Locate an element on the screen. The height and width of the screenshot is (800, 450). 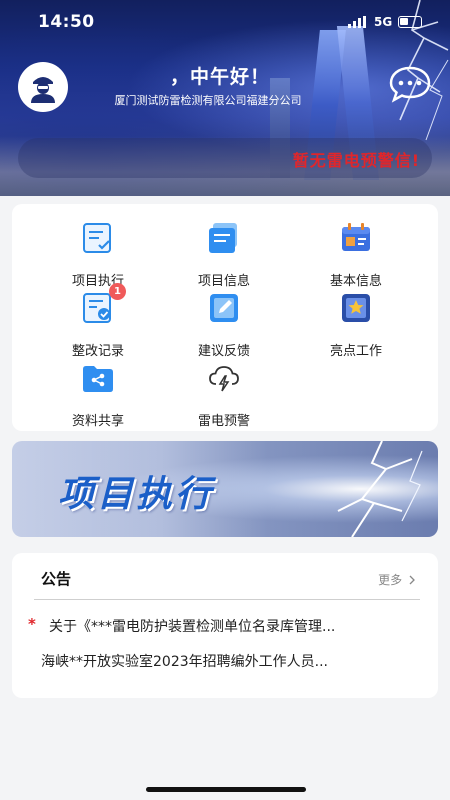
notice-more-label: 更多 is located at coordinates (390, 580).